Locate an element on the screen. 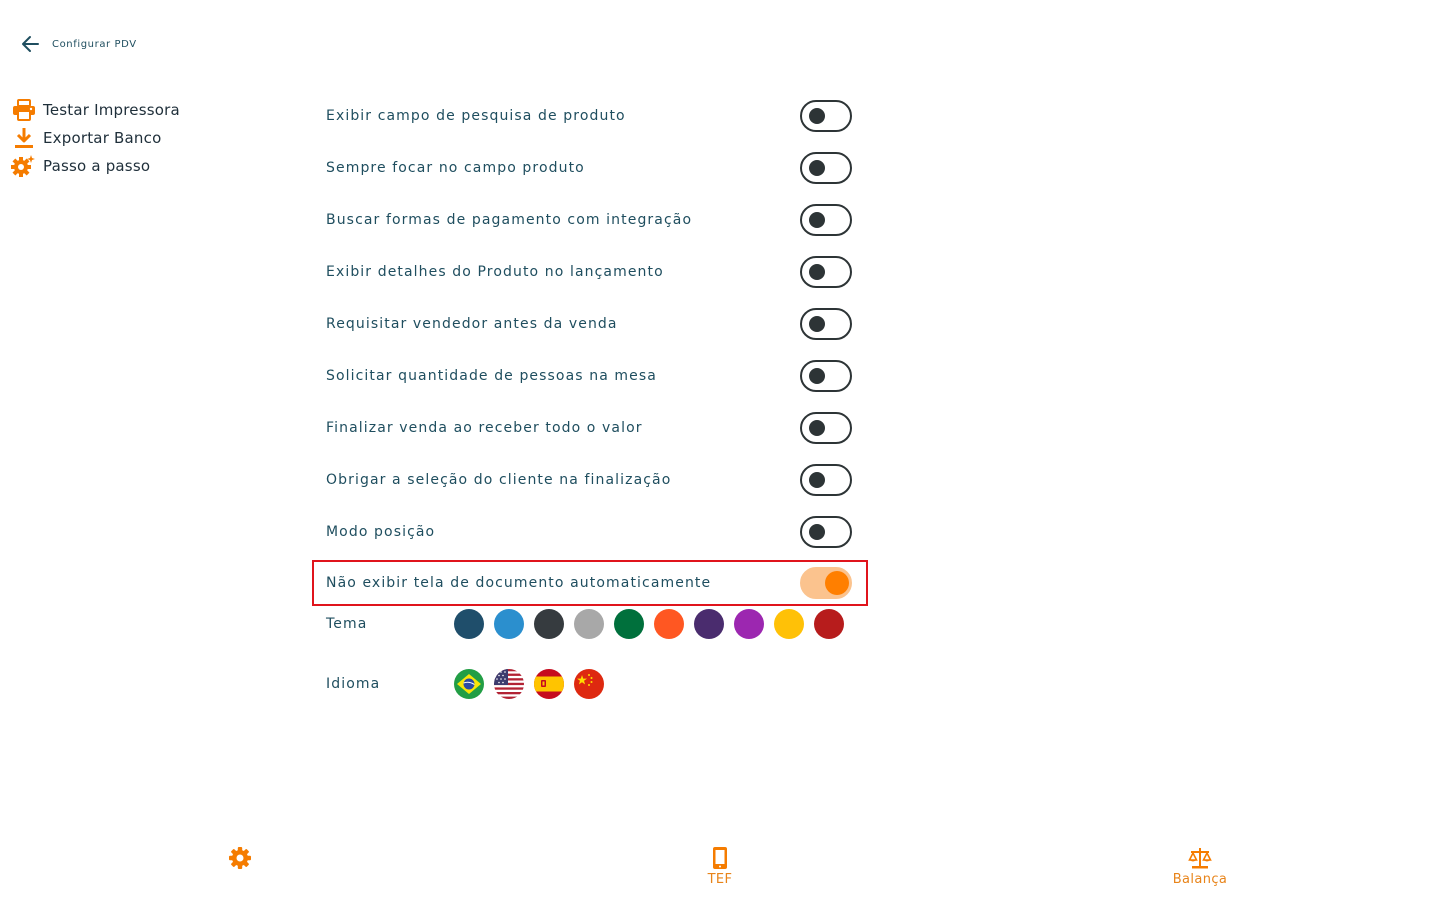 This screenshot has width=1439, height=899. product-search-toggle is located at coordinates (826, 116).